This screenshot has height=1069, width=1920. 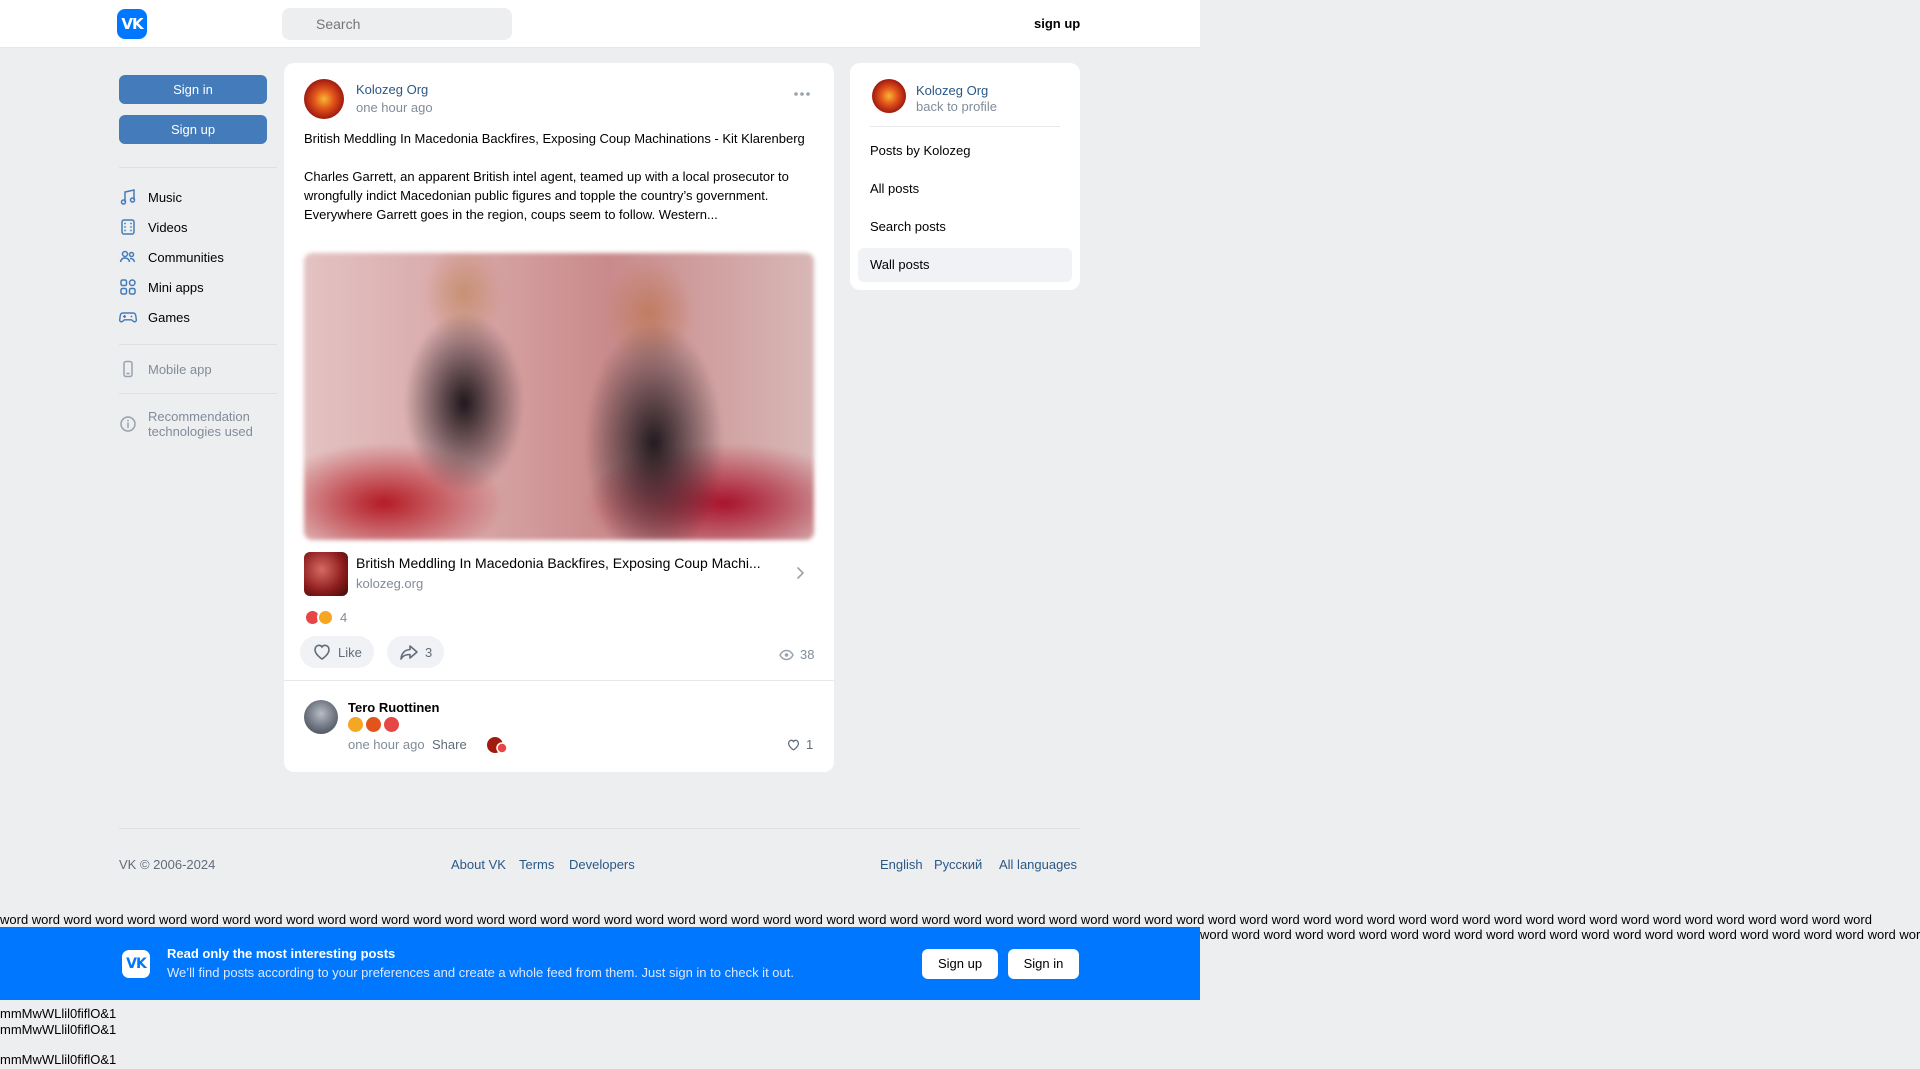 I want to click on music-icon, so click(x=128, y=197).